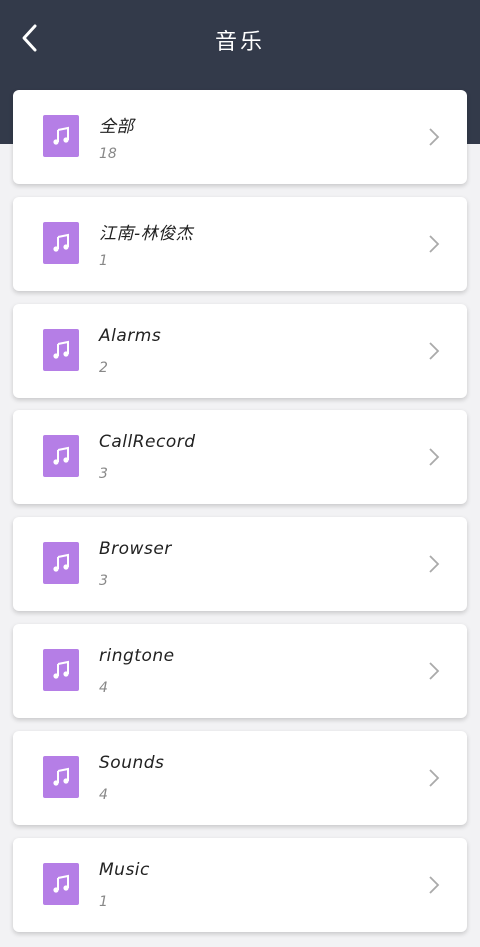  What do you see at coordinates (240, 457) in the screenshot?
I see `folder-item-callrecord: CallRecord 3` at bounding box center [240, 457].